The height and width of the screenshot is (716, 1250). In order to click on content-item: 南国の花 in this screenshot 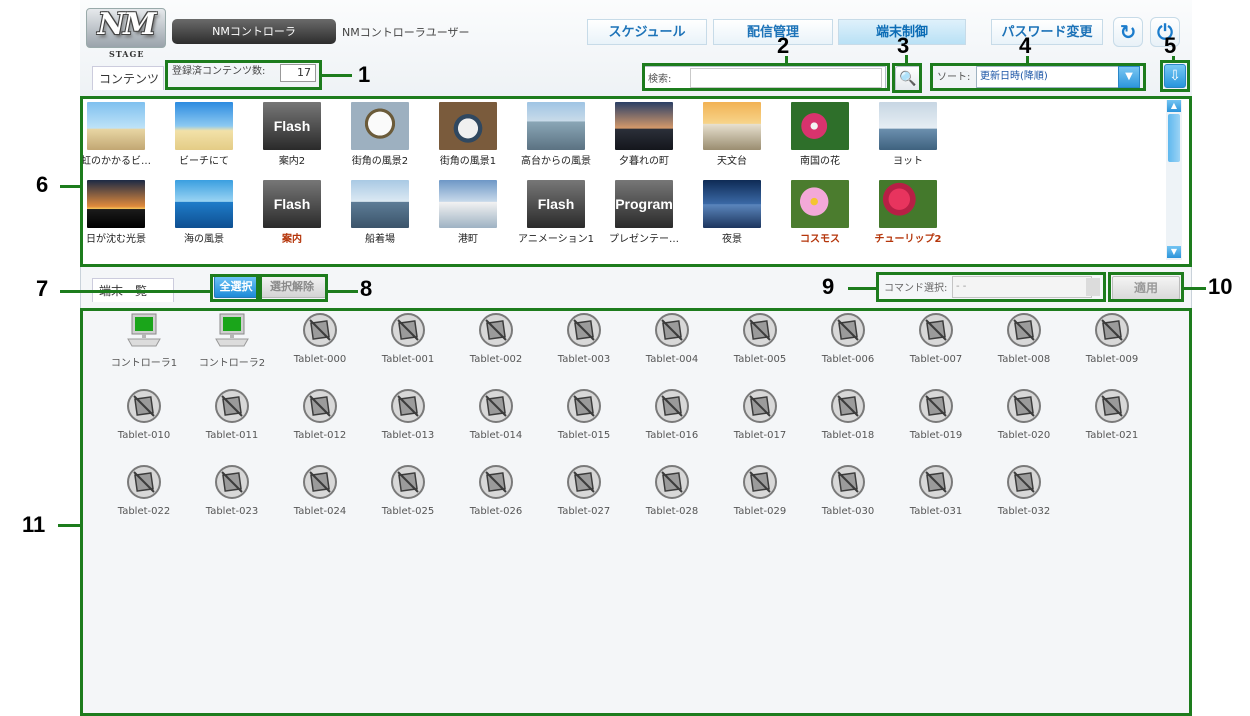, I will do `click(820, 135)`.